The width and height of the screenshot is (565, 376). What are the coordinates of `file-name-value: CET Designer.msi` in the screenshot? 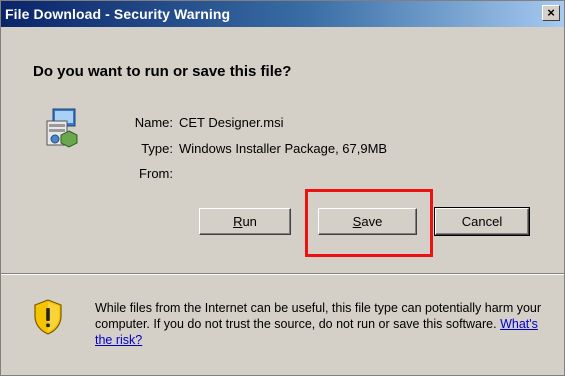 It's located at (231, 122).